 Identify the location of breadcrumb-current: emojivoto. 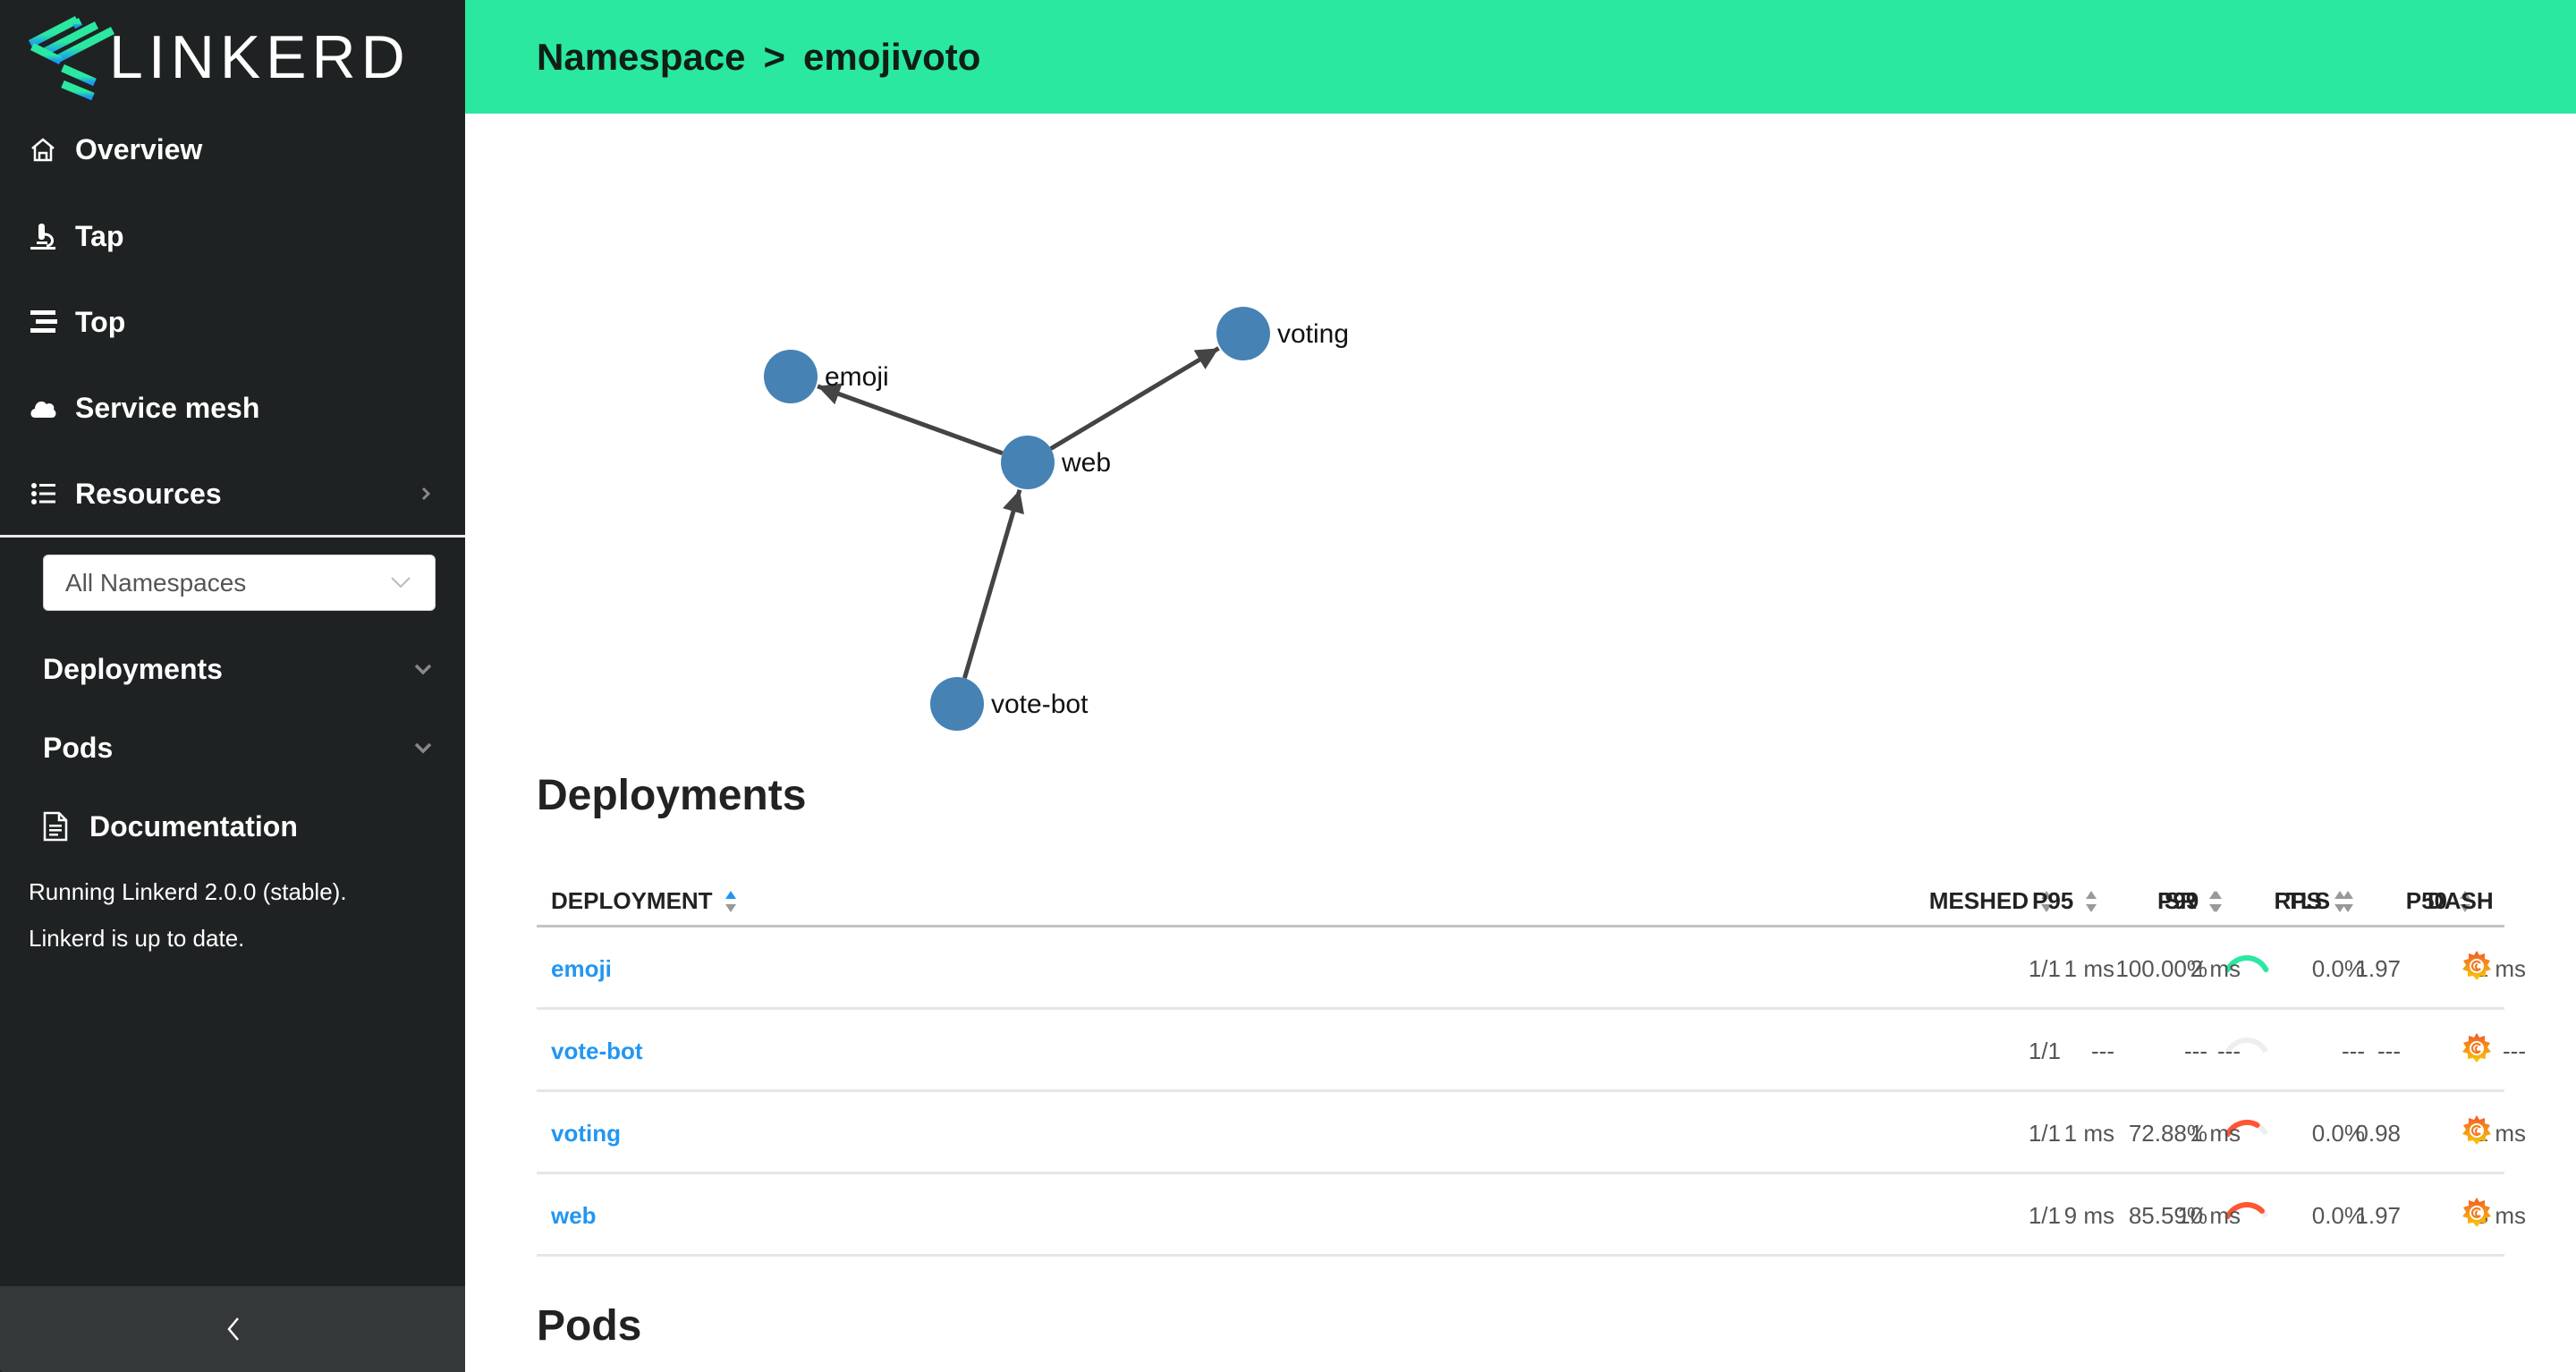
(892, 57).